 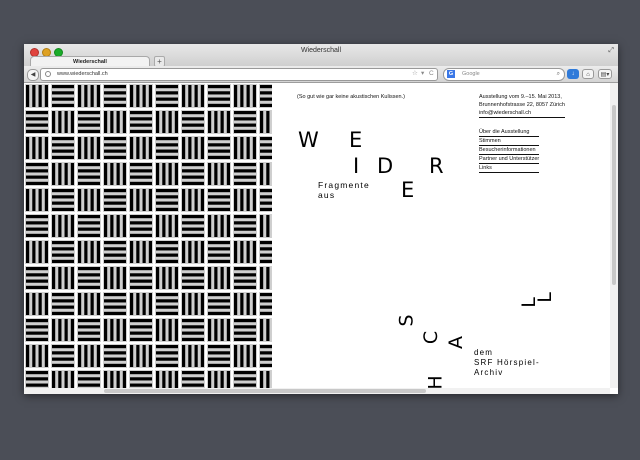 I want to click on subtitle-bottom: dem SRF Hörspiel- Archiv, so click(x=507, y=363).